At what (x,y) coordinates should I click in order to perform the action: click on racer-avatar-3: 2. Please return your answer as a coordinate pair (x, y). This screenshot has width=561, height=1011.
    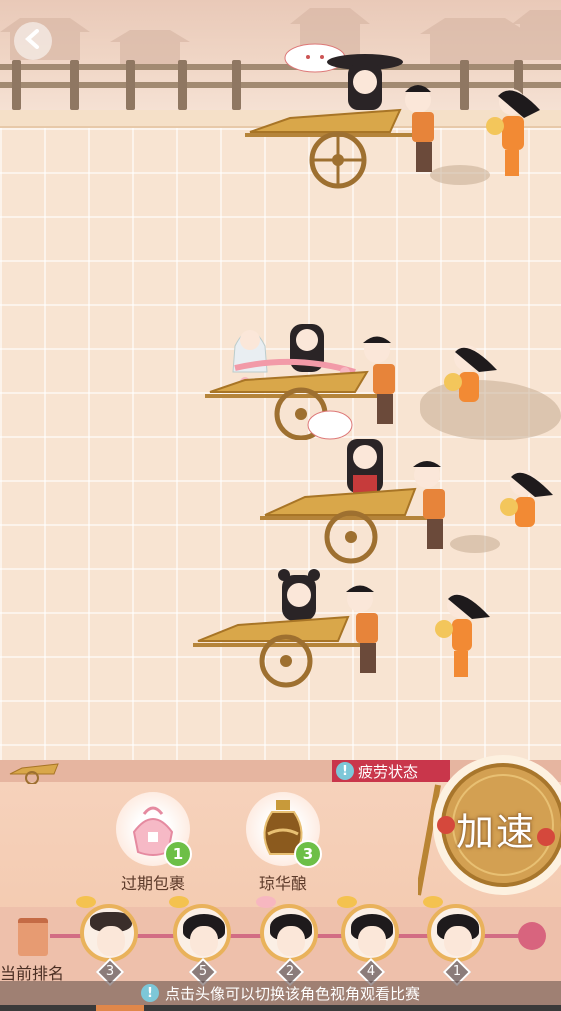
    Looking at the image, I should click on (287, 941).